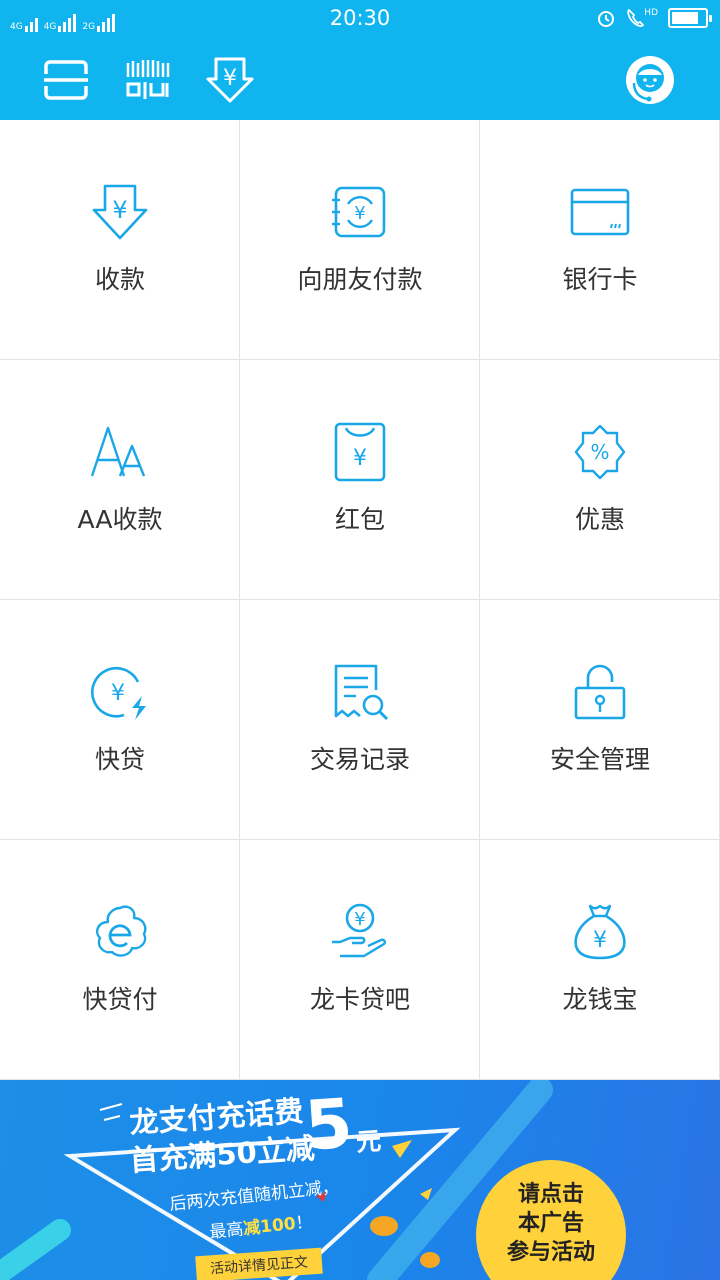  Describe the element at coordinates (329, 1125) in the screenshot. I see `banner-amount: 5` at that location.